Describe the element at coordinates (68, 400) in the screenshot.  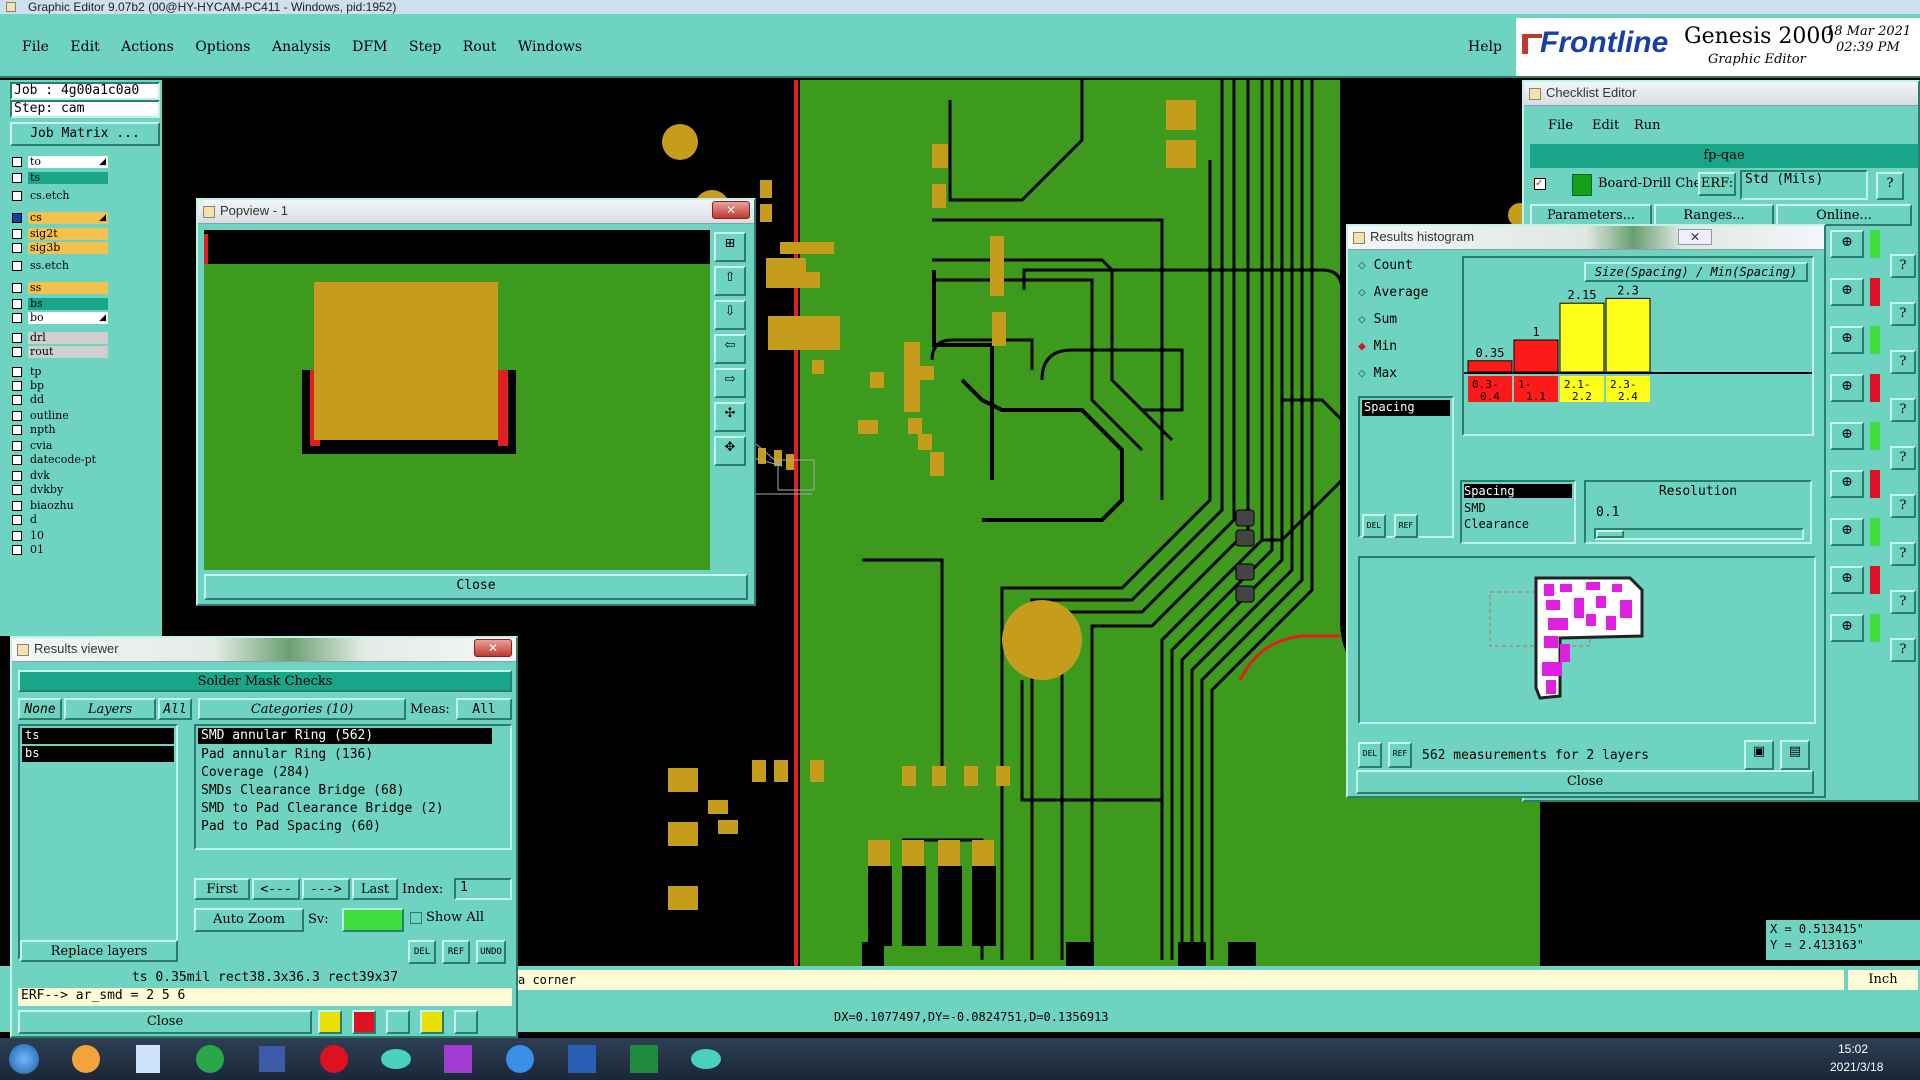
I see `layer-name: dd` at that location.